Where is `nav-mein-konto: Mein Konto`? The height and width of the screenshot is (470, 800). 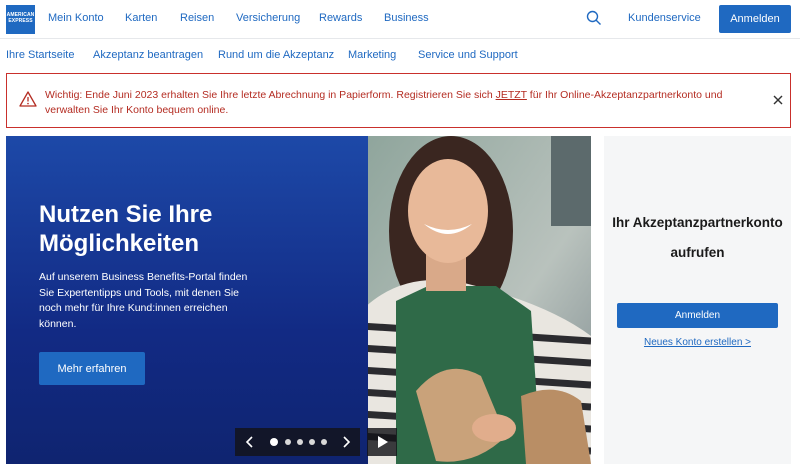 nav-mein-konto: Mein Konto is located at coordinates (76, 18).